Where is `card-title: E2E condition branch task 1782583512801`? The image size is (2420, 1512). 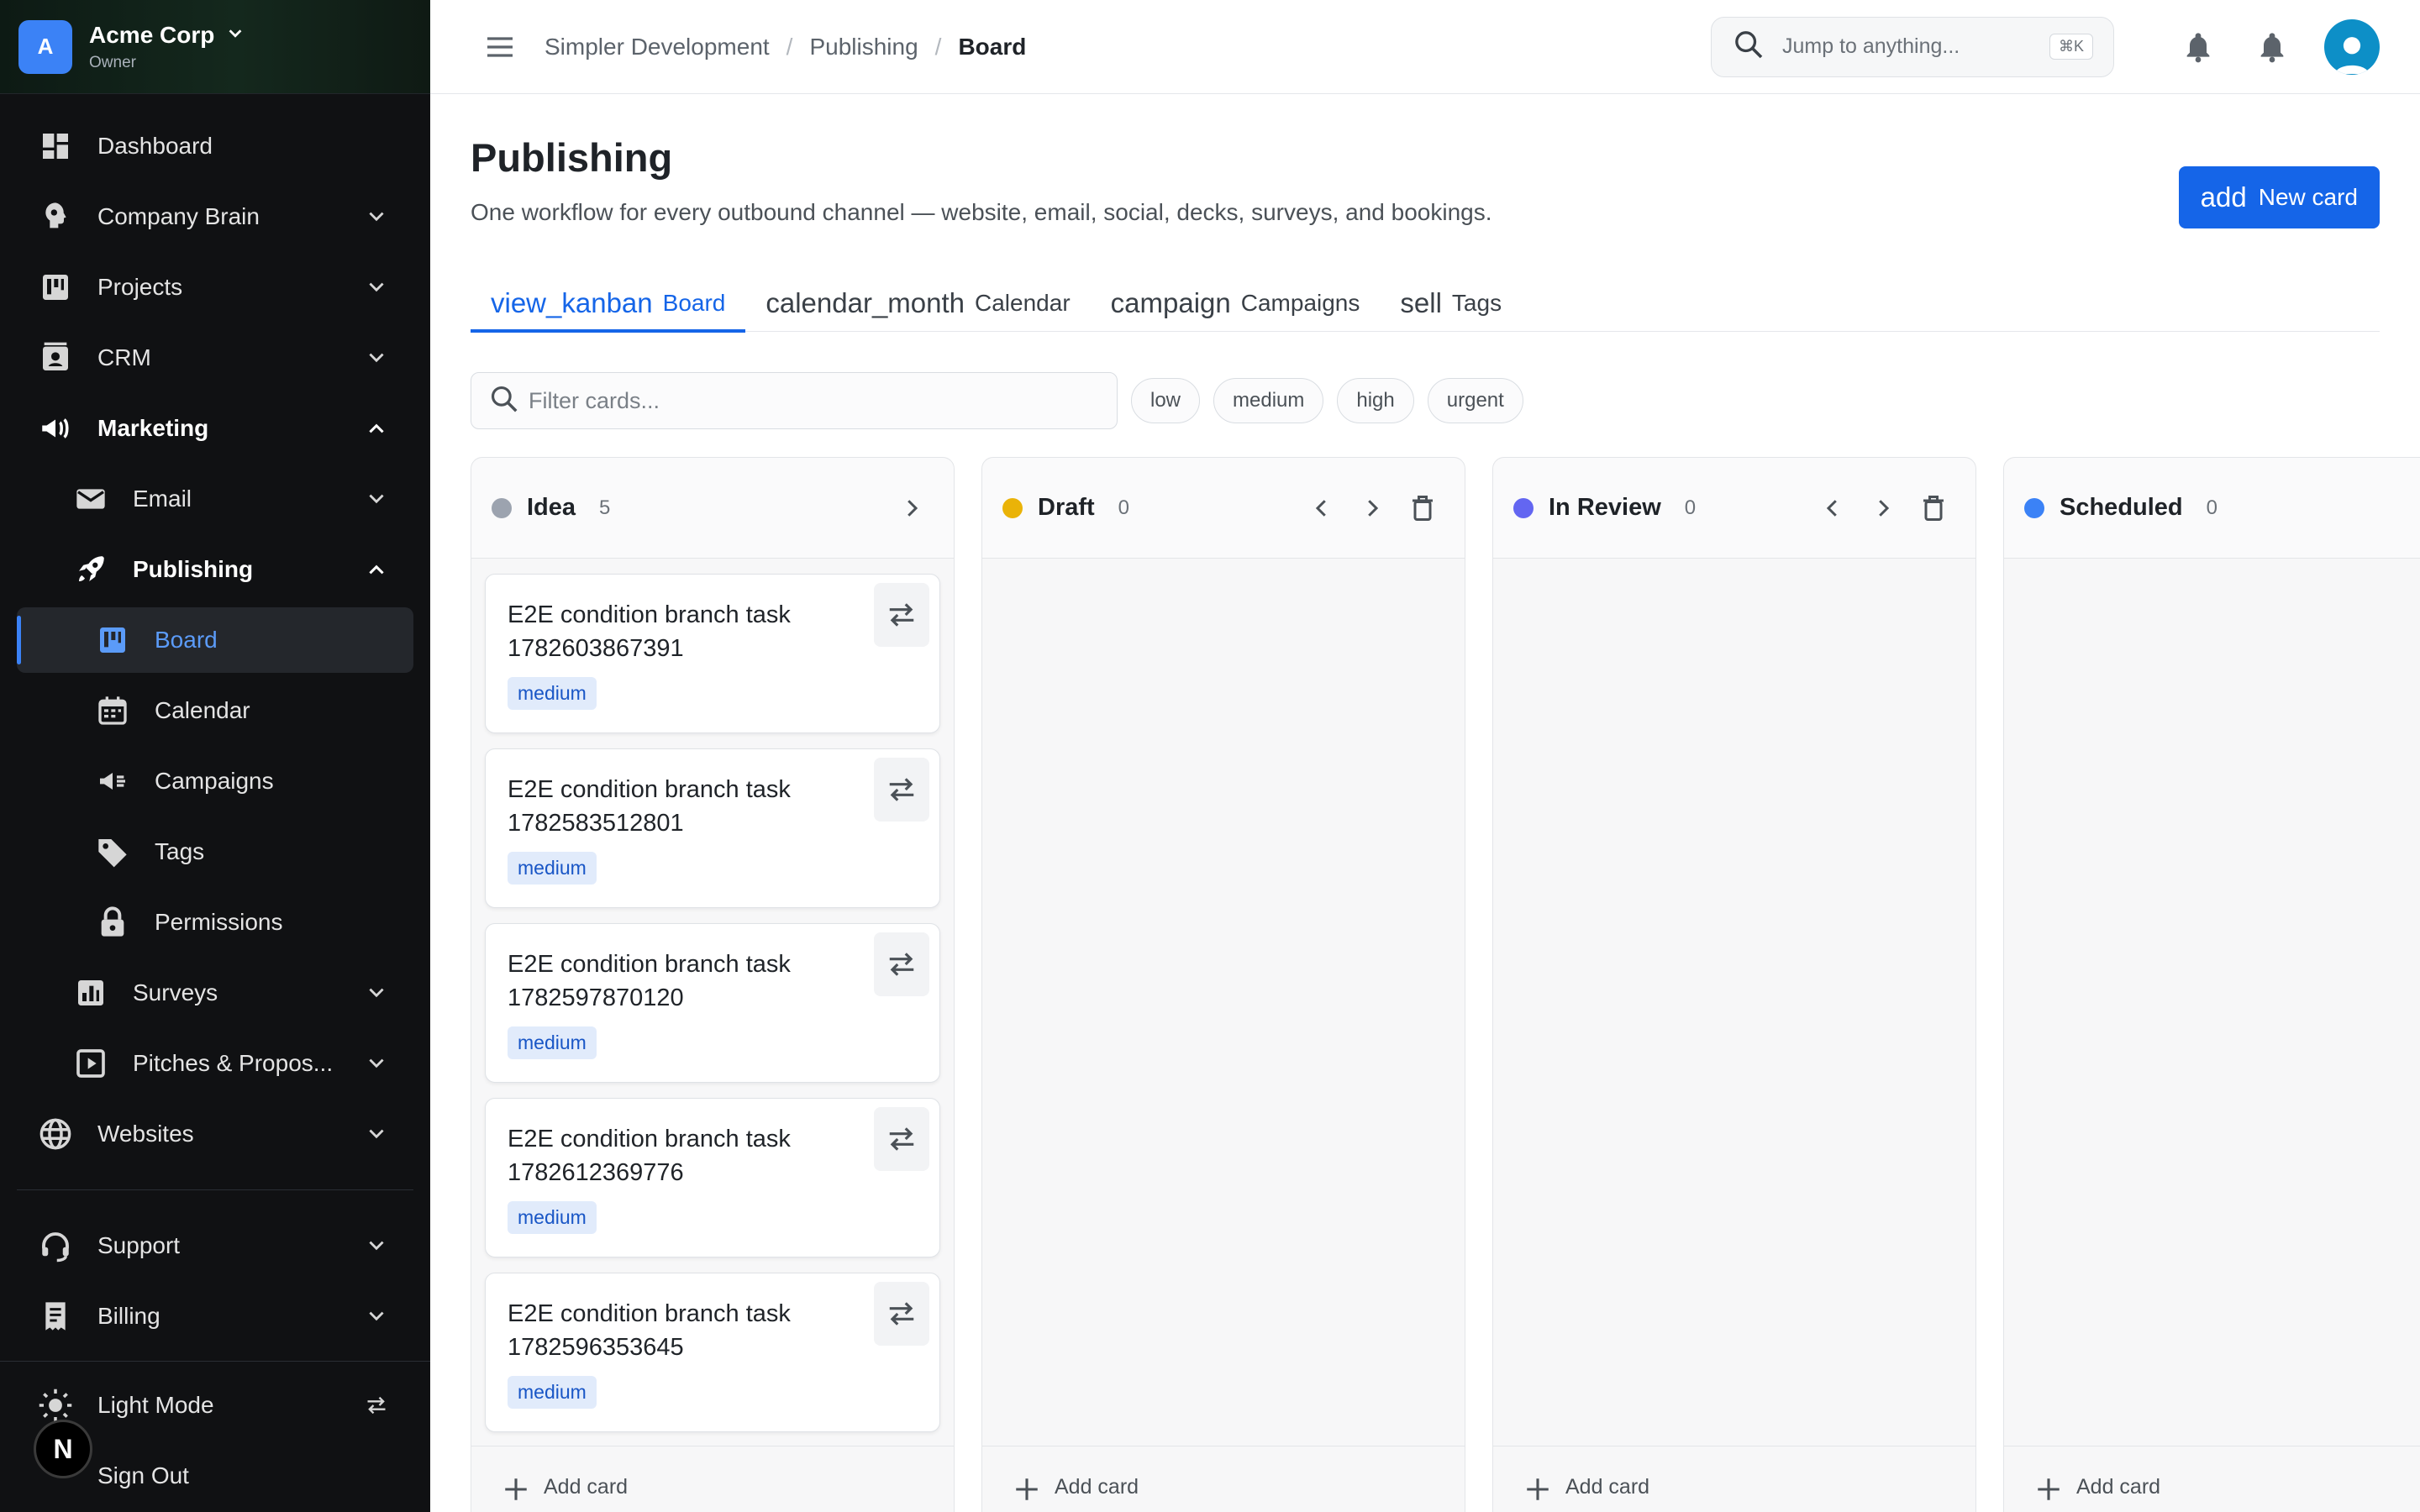
card-title: E2E condition branch task 1782583512801 is located at coordinates (649, 806).